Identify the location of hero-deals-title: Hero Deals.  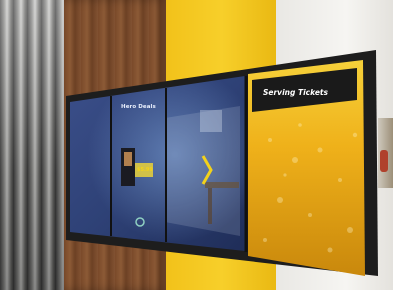
(138, 107).